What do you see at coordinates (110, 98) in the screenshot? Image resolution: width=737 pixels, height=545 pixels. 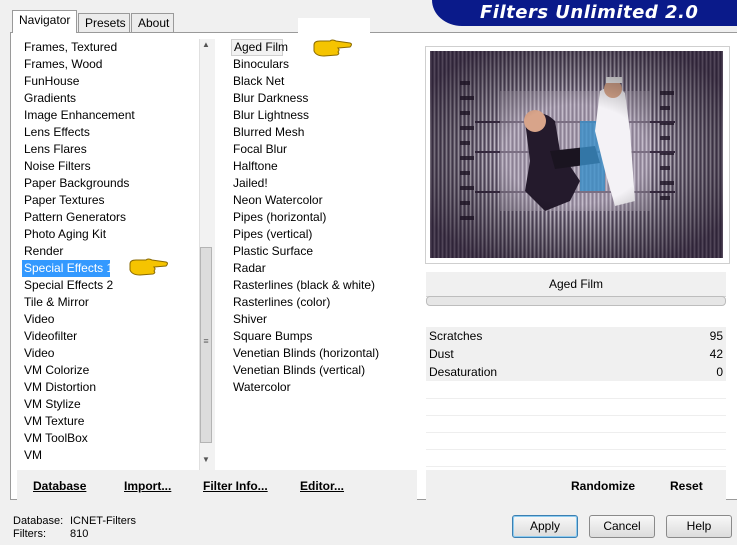 I see `category-item: Gradients` at bounding box center [110, 98].